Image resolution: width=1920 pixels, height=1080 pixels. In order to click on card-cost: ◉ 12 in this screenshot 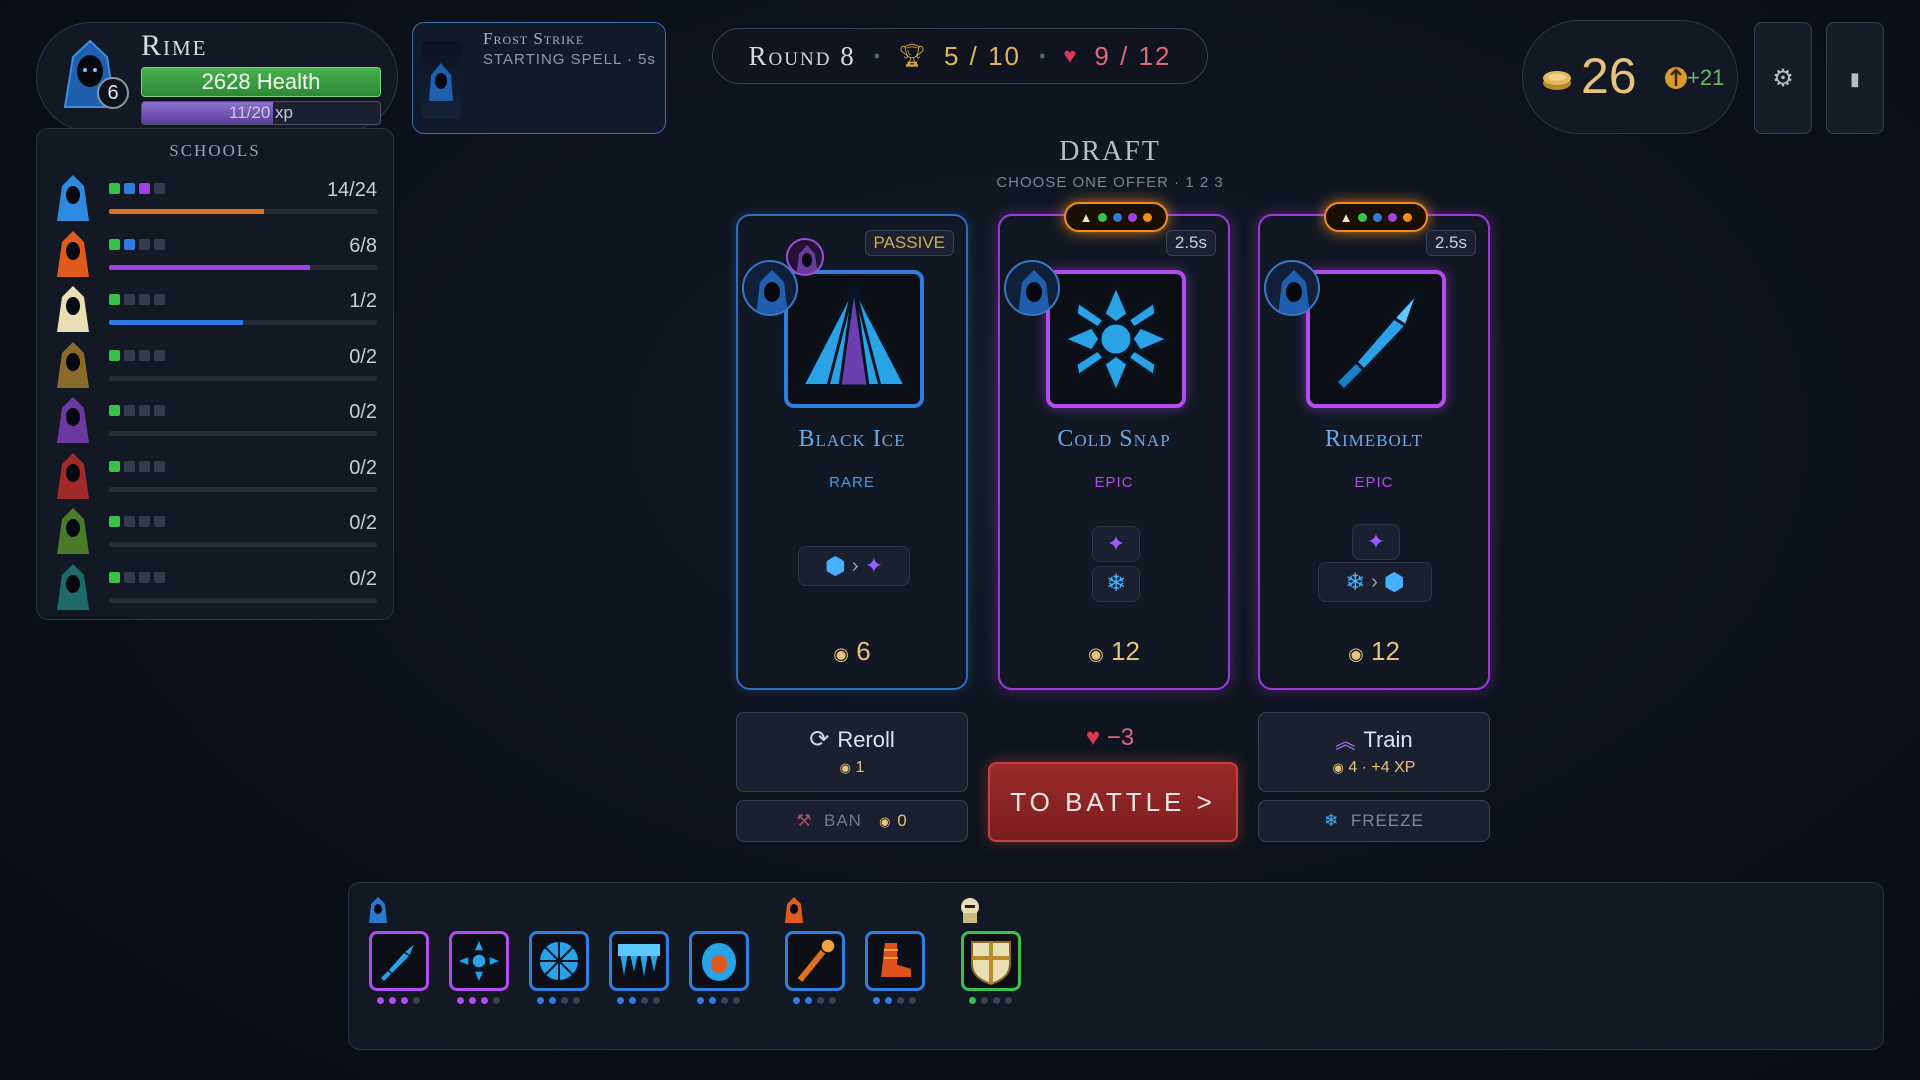, I will do `click(1114, 651)`.